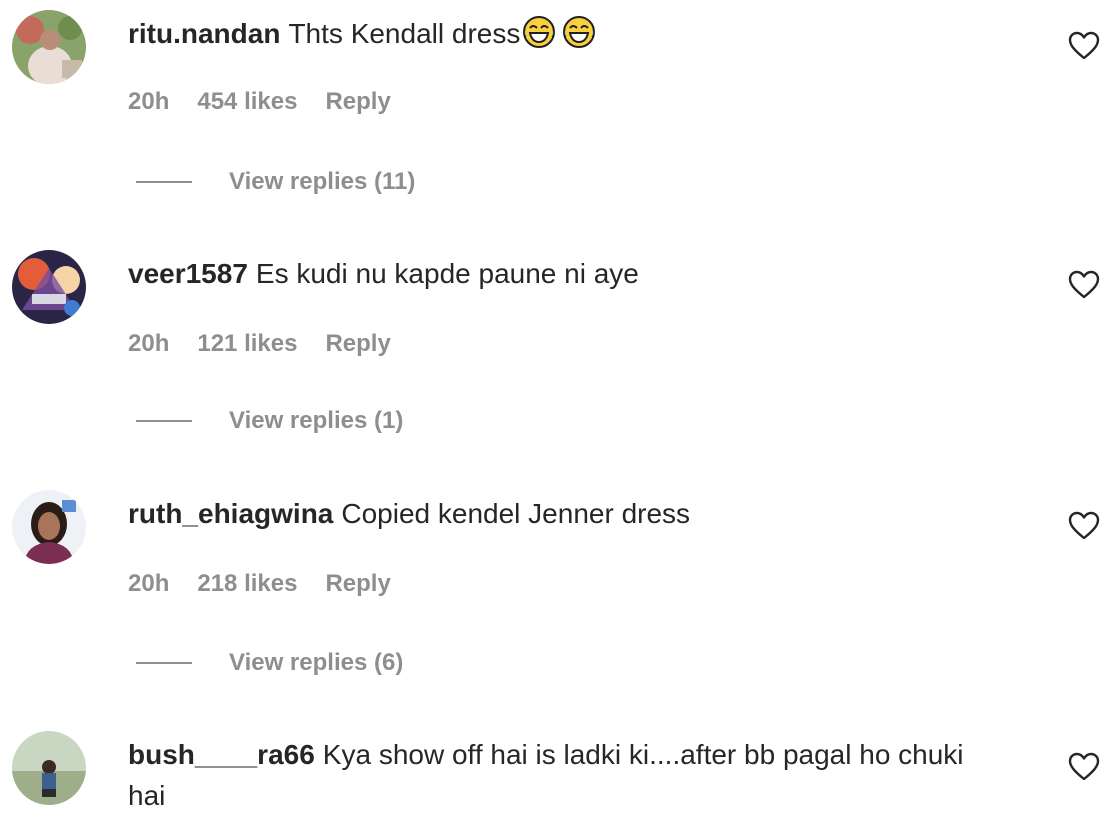 The image size is (1111, 839). What do you see at coordinates (316, 662) in the screenshot?
I see `view-replies-label: View replies (6)` at bounding box center [316, 662].